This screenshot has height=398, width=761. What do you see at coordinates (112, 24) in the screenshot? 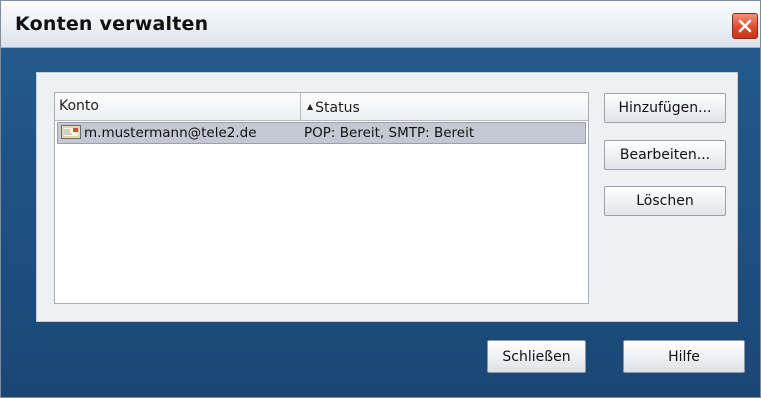
I see `dialog-title: Konten verwalten` at bounding box center [112, 24].